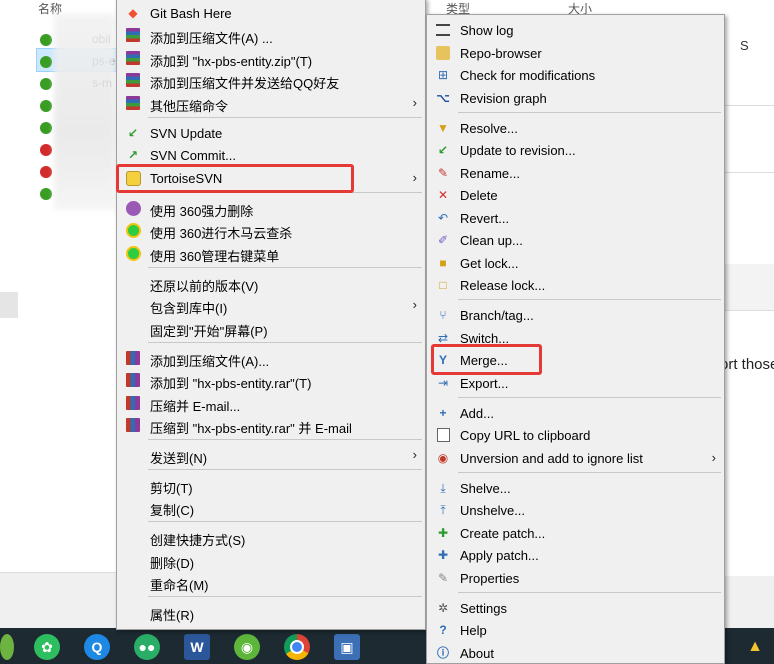  I want to click on chrome-icon, so click(297, 647).